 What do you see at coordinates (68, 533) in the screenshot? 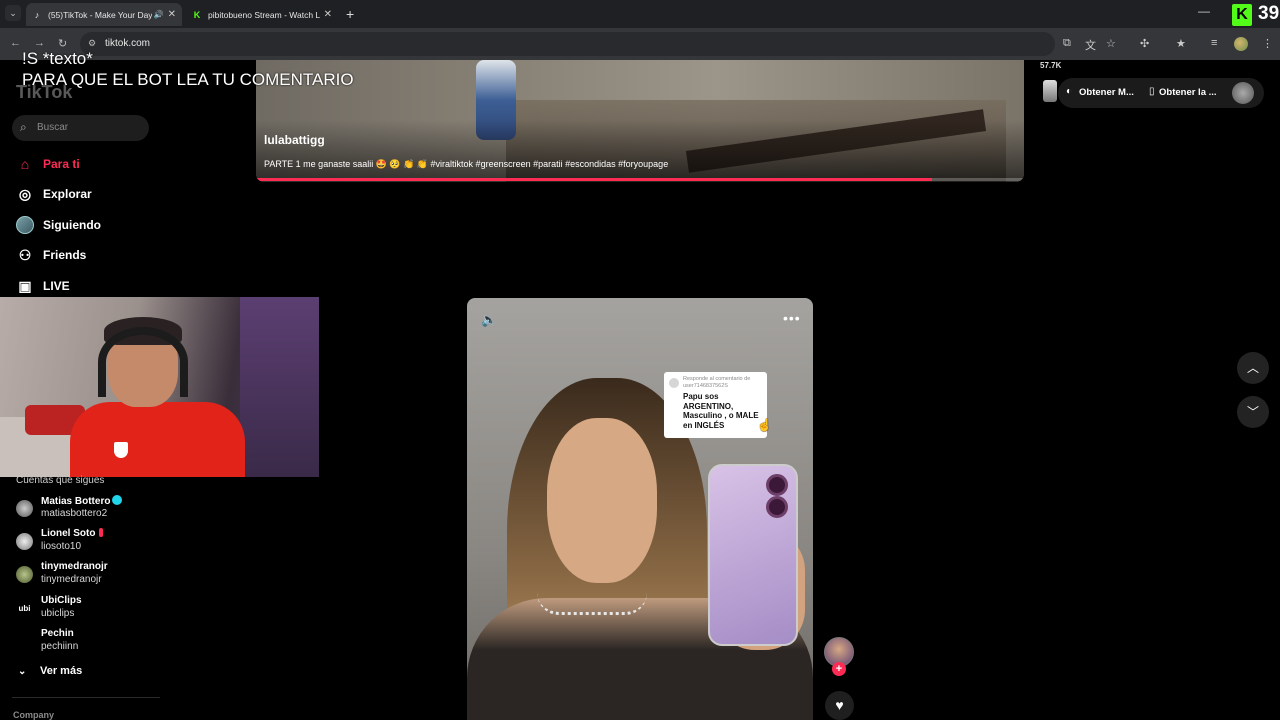
I see `following-name: Lionel Soto` at bounding box center [68, 533].